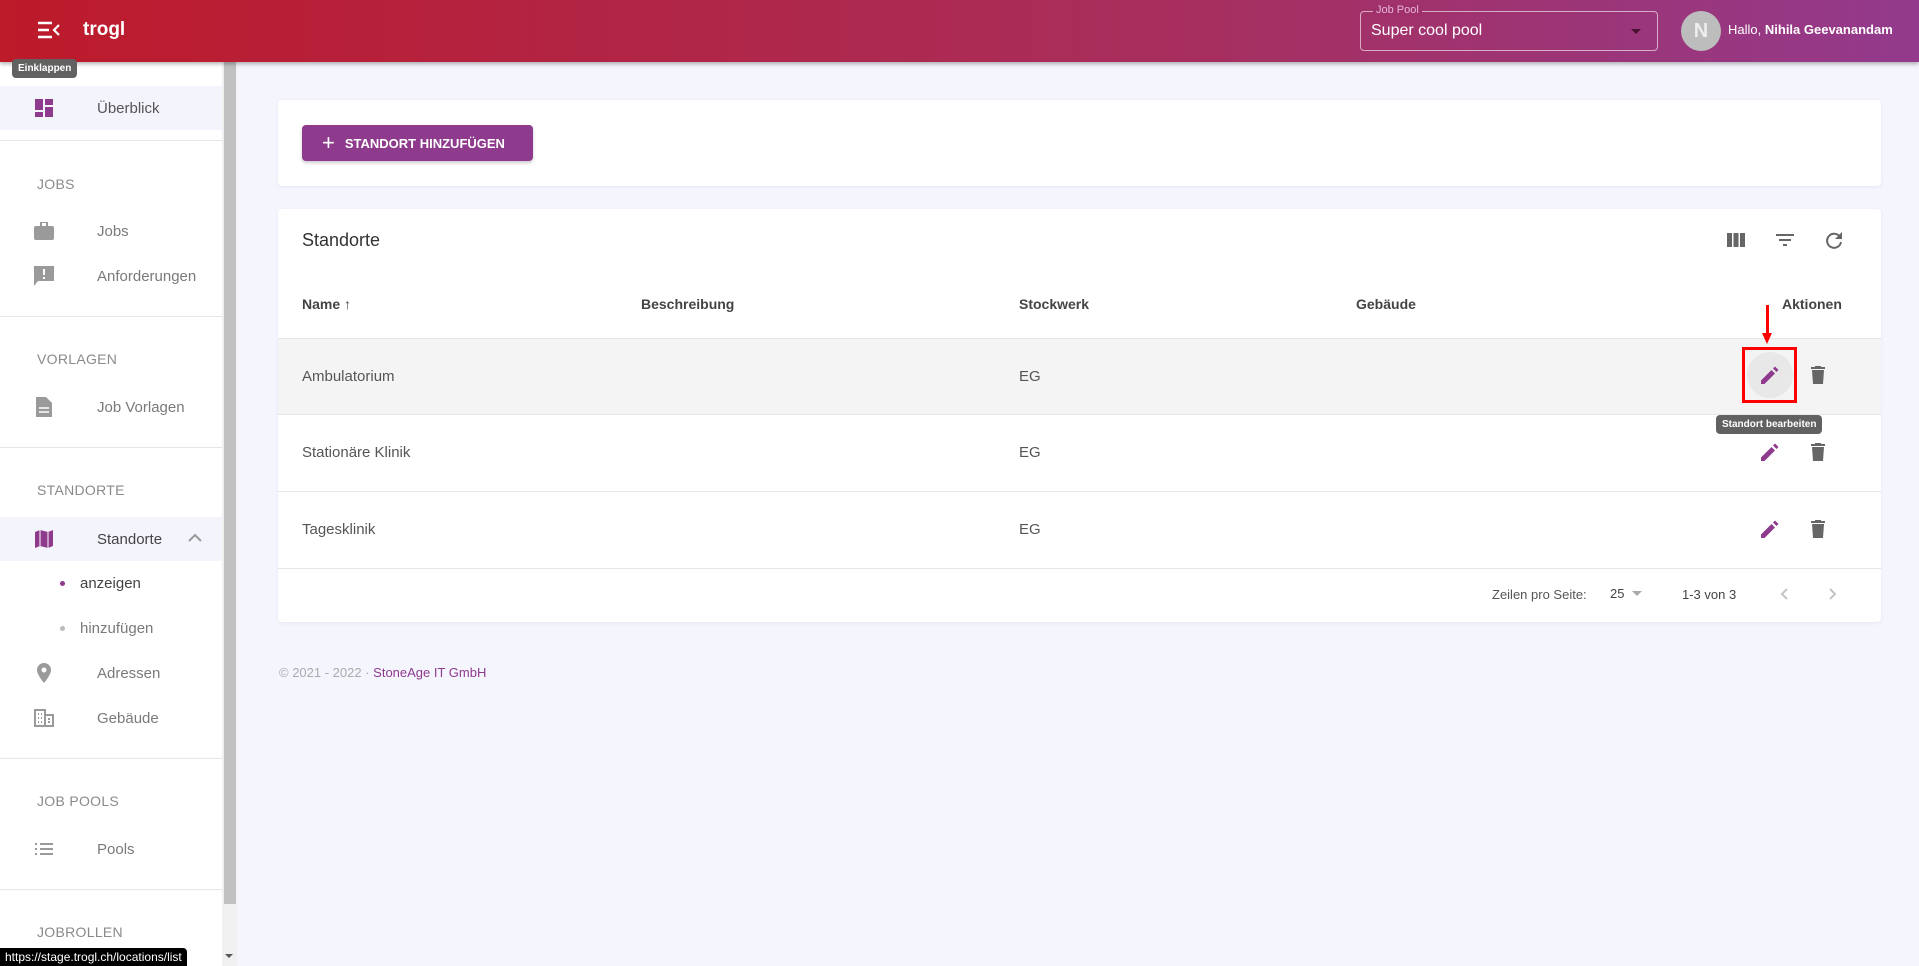 Image resolution: width=1919 pixels, height=966 pixels. What do you see at coordinates (44, 276) in the screenshot?
I see `feedback-icon` at bounding box center [44, 276].